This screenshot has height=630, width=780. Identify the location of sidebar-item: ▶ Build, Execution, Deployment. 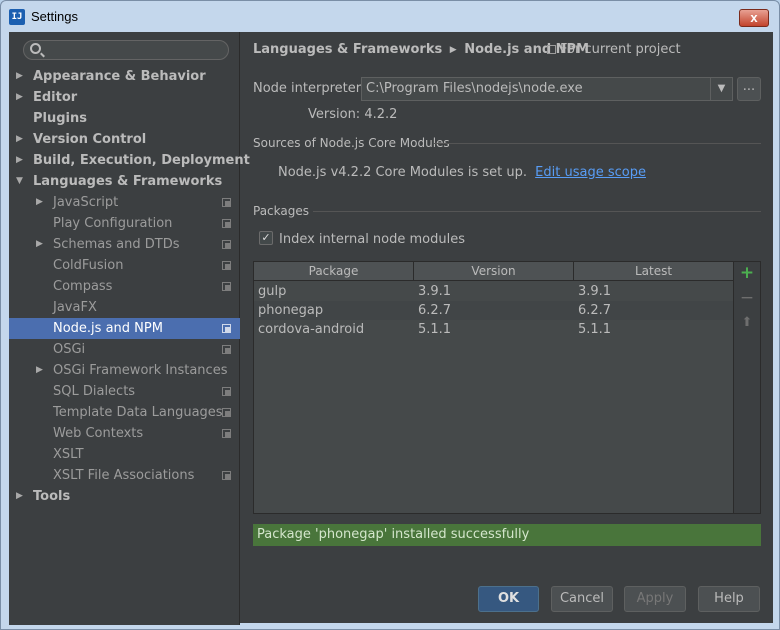
(129, 160).